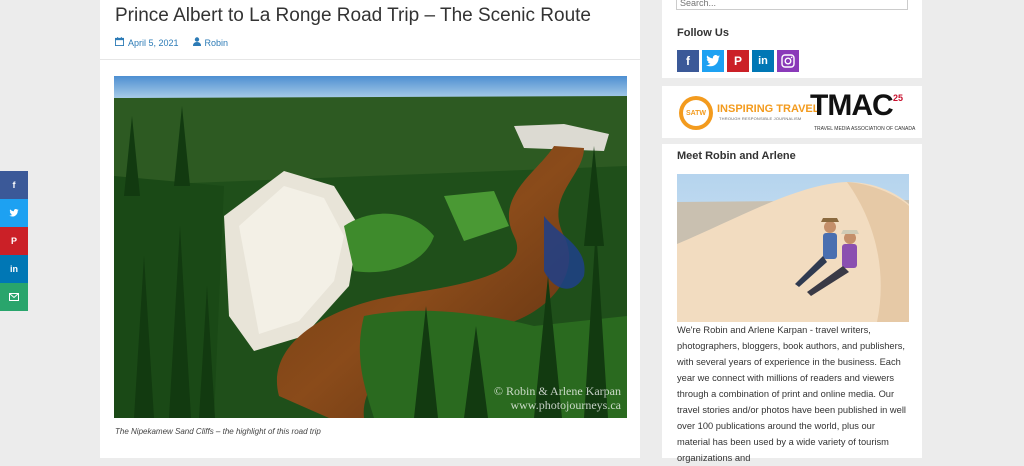 This screenshot has height=466, width=1024. Describe the element at coordinates (768, 109) in the screenshot. I see `satw-tagline: INSPIRING TRAVEL` at that location.